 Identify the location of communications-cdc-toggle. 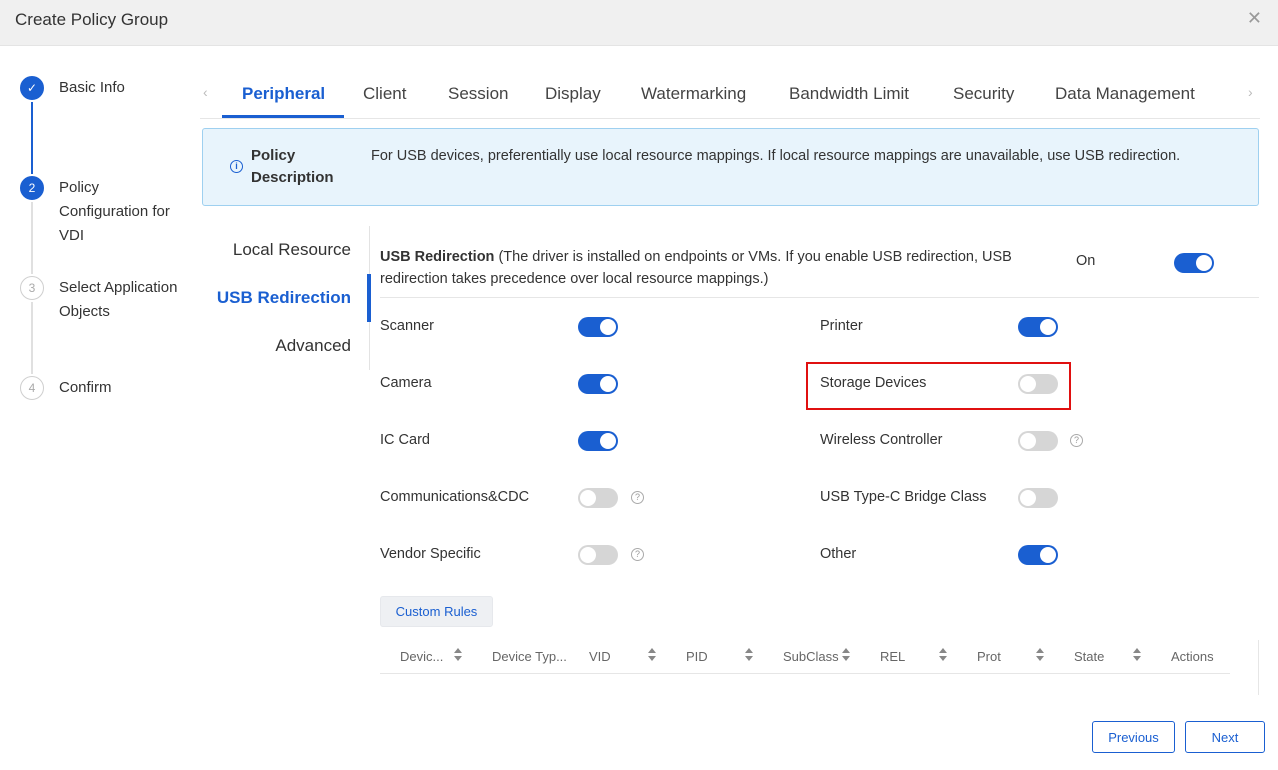
(598, 498).